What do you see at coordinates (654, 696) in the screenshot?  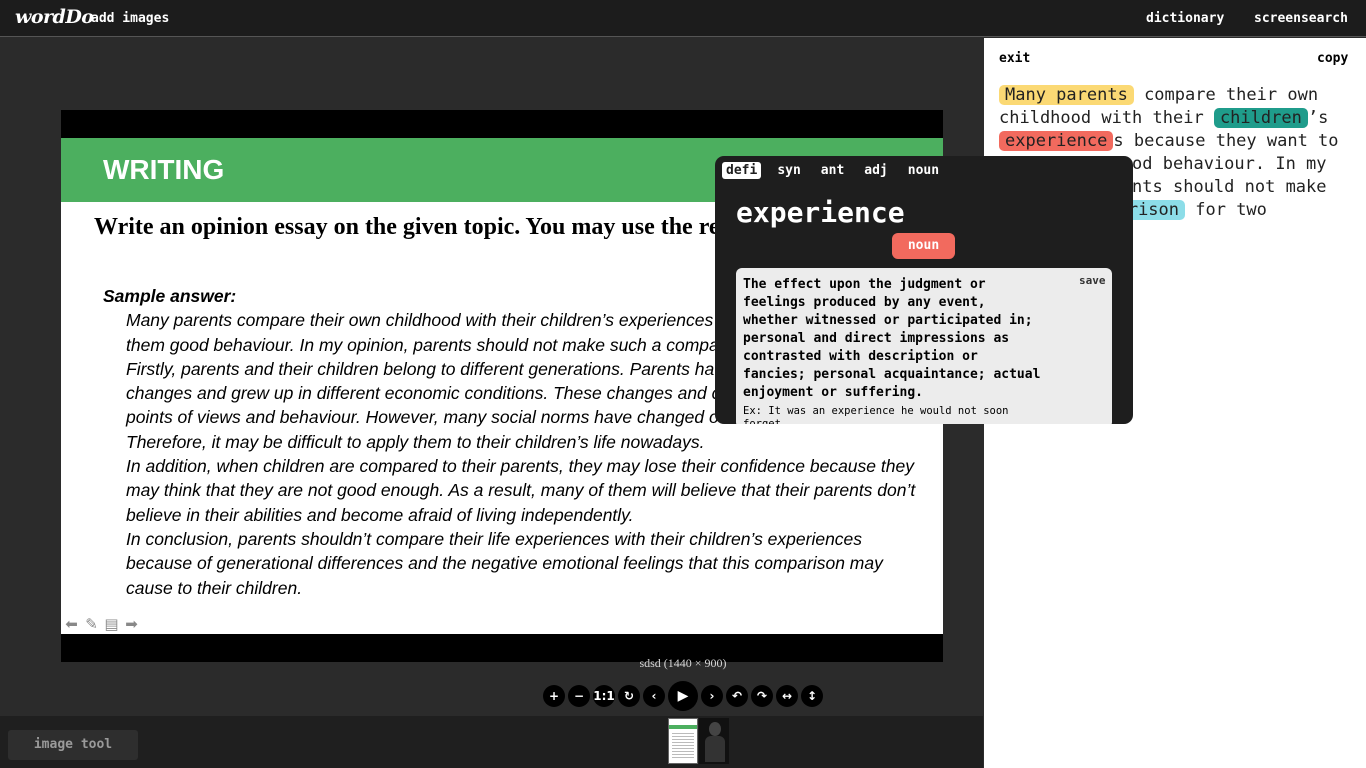 I see `prev-button: ‹` at bounding box center [654, 696].